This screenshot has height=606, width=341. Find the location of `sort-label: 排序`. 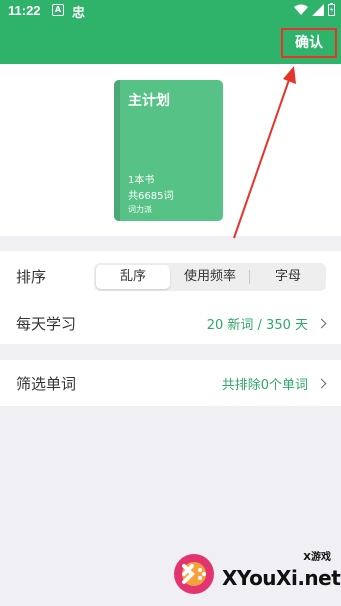

sort-label: 排序 is located at coordinates (31, 277).